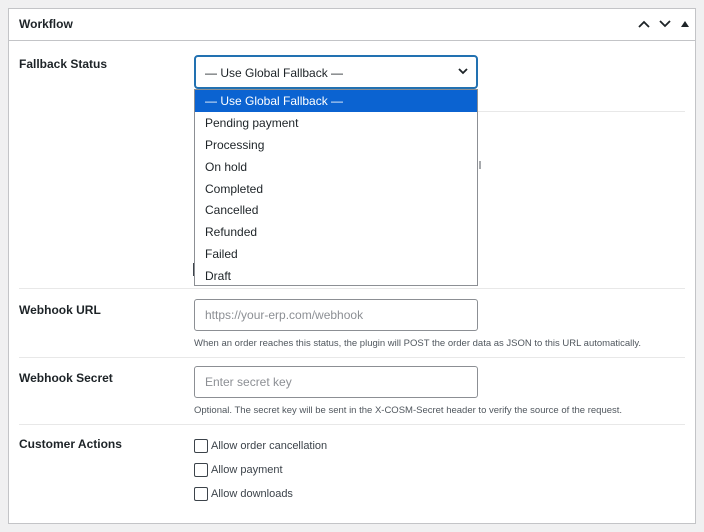 The height and width of the screenshot is (532, 704). Describe the element at coordinates (336, 232) in the screenshot. I see `dropdown-option: Refunded` at that location.